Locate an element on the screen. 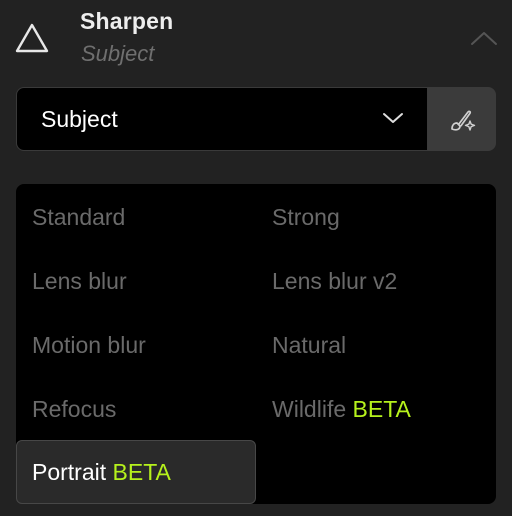  model-option-label: Natural is located at coordinates (309, 345).